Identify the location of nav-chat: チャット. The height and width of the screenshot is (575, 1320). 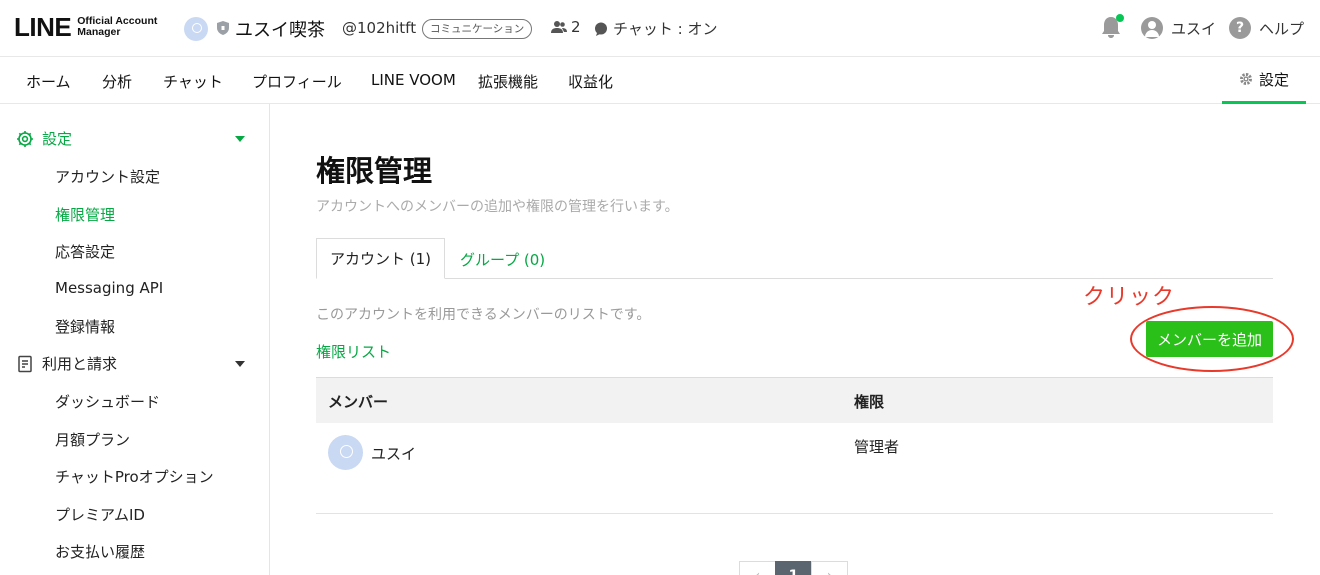
(193, 81).